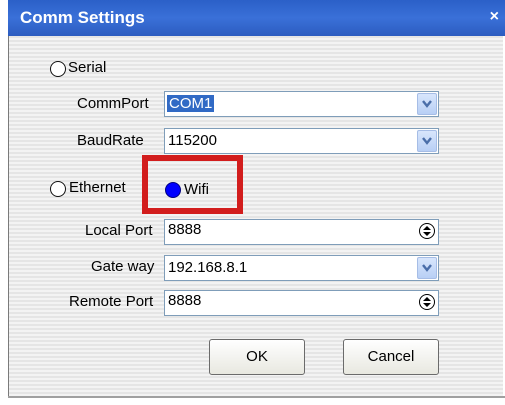 The width and height of the screenshot is (505, 405). Describe the element at coordinates (97, 187) in the screenshot. I see `ethernet-radio-label: Ethernet` at that location.